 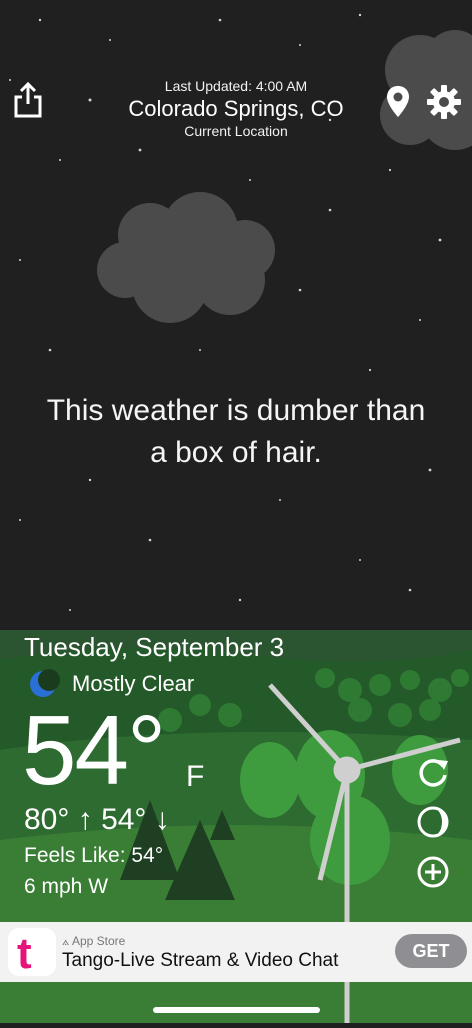 What do you see at coordinates (98, 941) in the screenshot?
I see `ad-store-label: App Store` at bounding box center [98, 941].